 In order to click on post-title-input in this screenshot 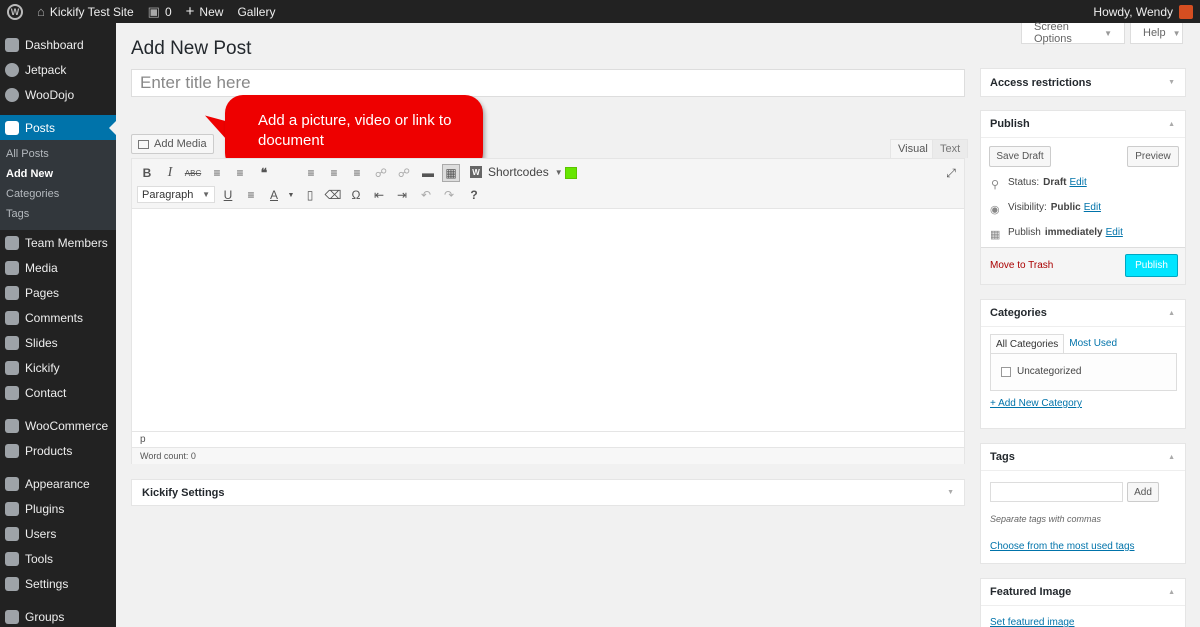, I will do `click(548, 83)`.